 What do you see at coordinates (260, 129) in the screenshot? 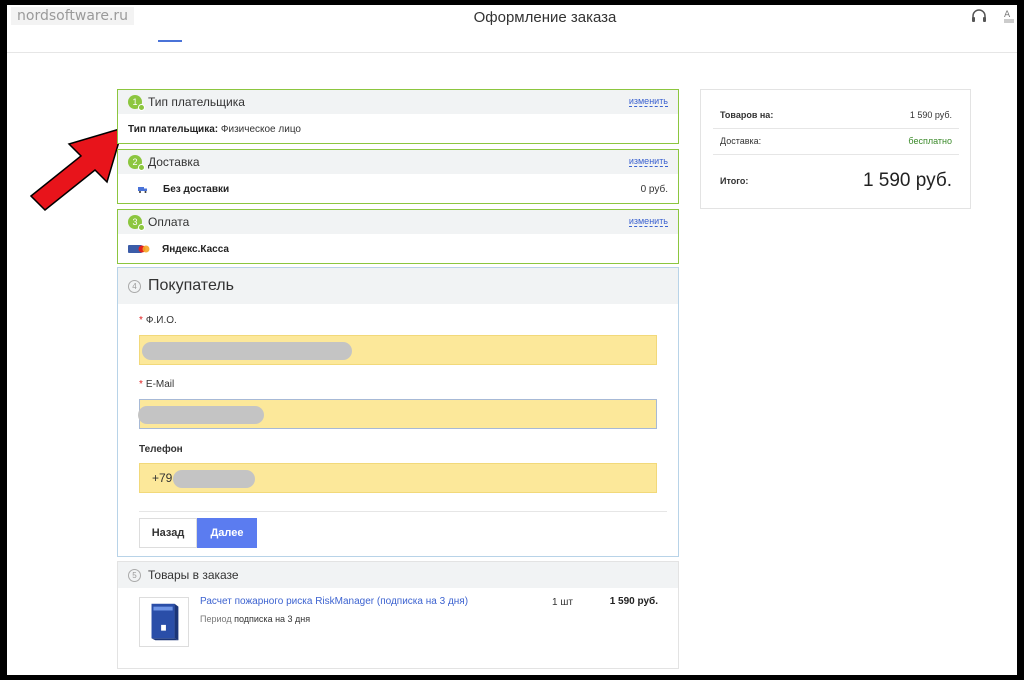
I see `payer-type-value: Физическое лицо` at bounding box center [260, 129].